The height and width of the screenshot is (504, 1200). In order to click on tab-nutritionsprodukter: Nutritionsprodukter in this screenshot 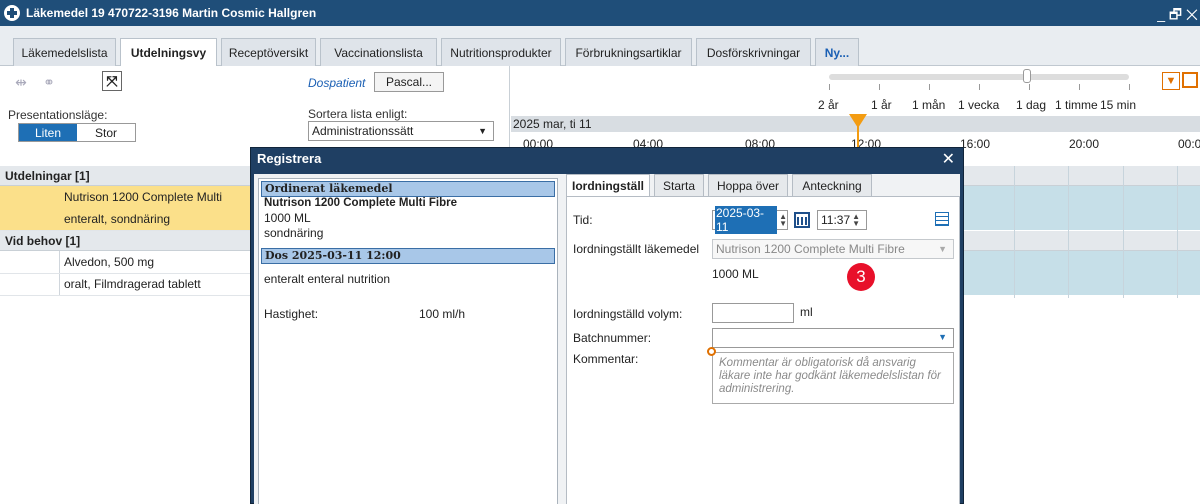, I will do `click(501, 52)`.